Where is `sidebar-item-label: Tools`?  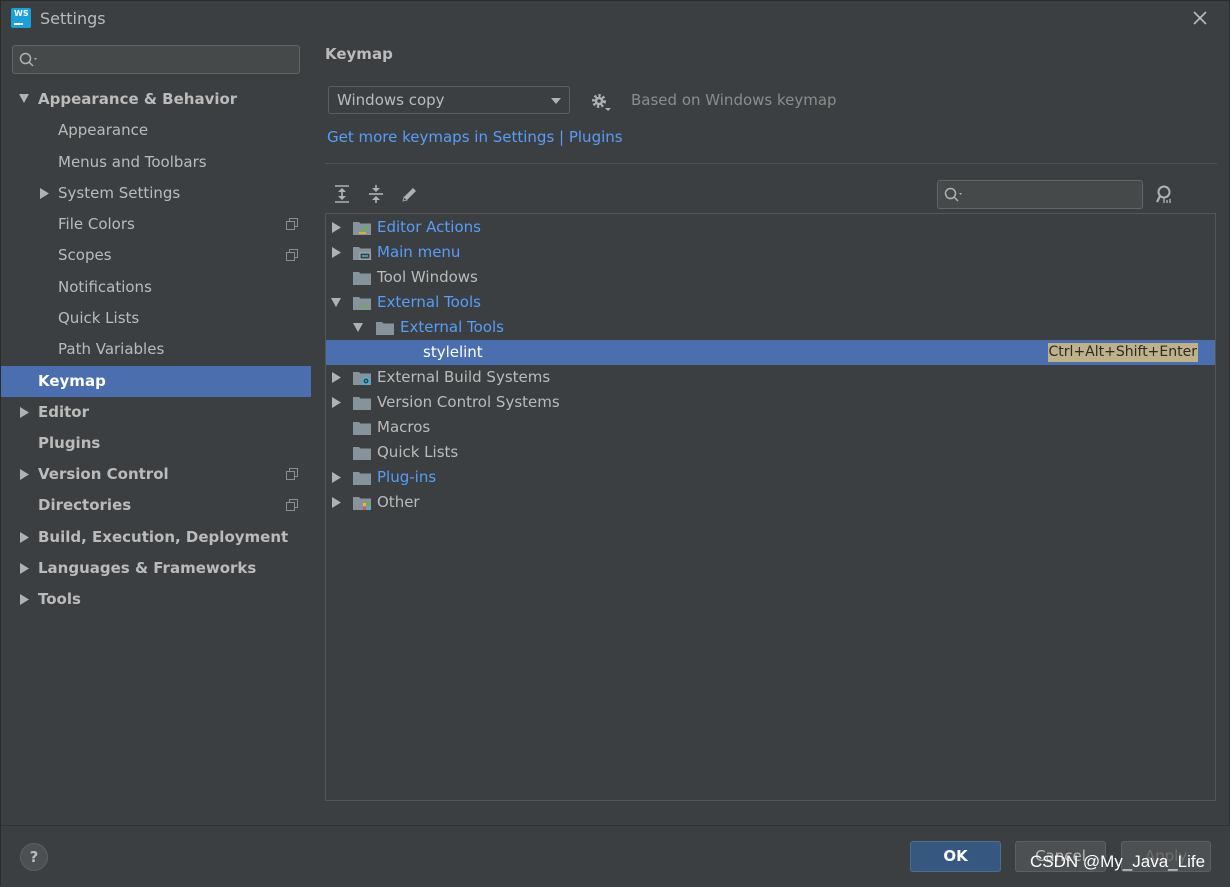
sidebar-item-label: Tools is located at coordinates (59, 599).